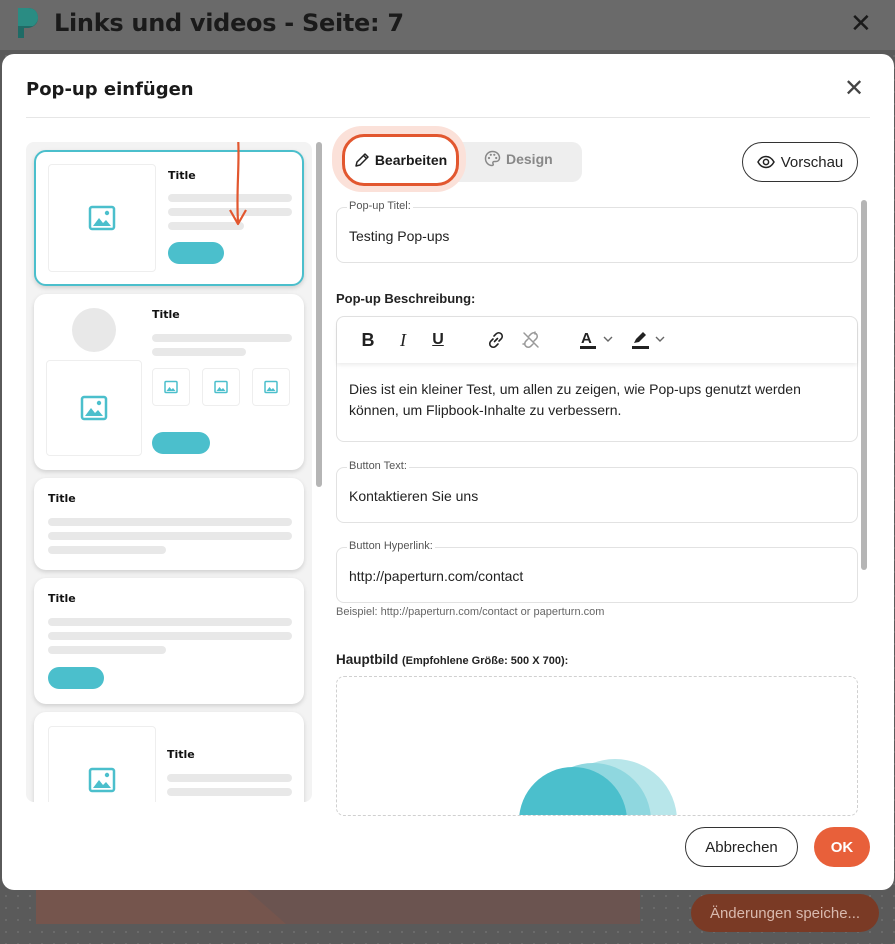 Image resolution: width=895 pixels, height=944 pixels. Describe the element at coordinates (367, 659) in the screenshot. I see `main-image-title: Hauptbild` at that location.